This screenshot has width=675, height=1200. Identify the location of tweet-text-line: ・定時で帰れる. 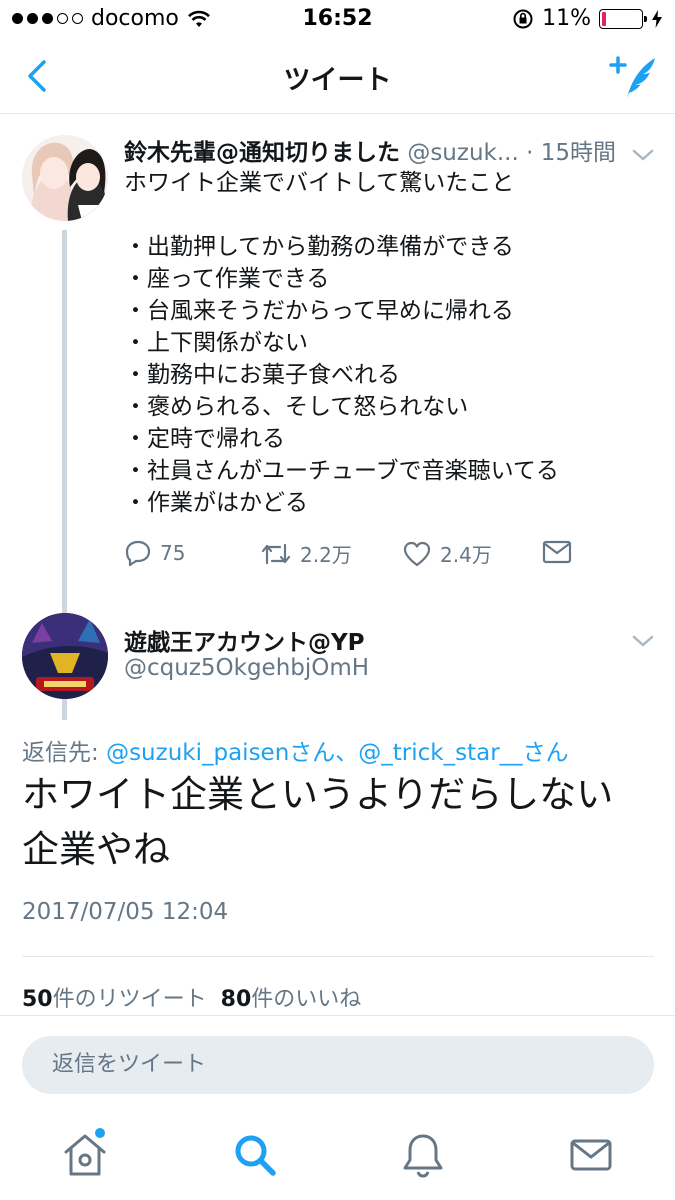
(204, 439).